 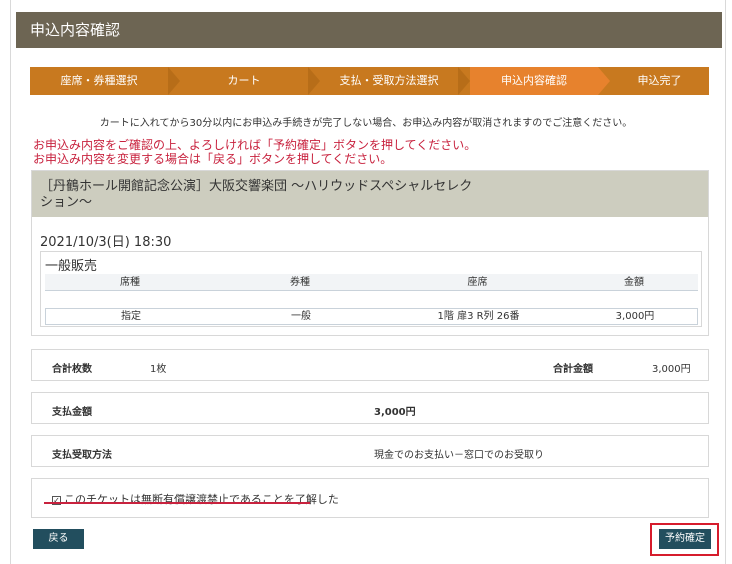 I want to click on payment-amount-label: 支払金額, so click(x=72, y=412).